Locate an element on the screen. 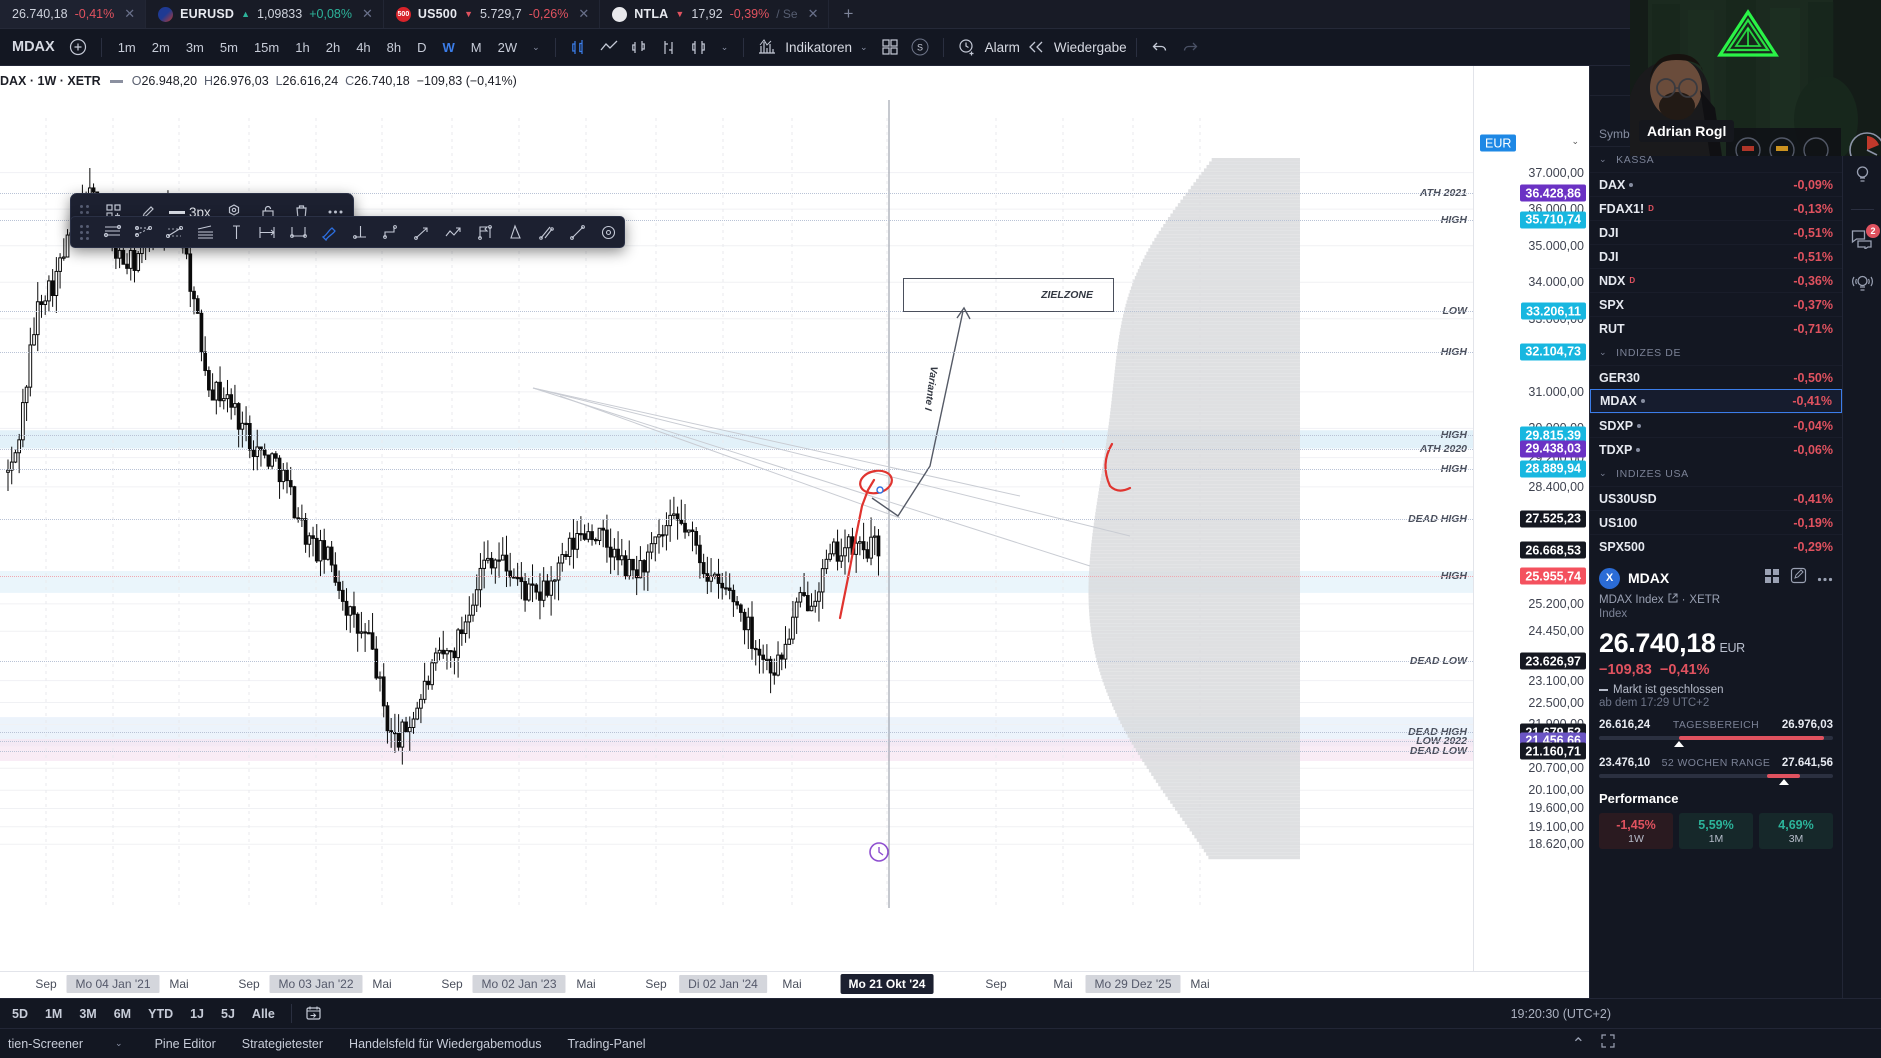  fib-retracement-icon is located at coordinates (205, 232).